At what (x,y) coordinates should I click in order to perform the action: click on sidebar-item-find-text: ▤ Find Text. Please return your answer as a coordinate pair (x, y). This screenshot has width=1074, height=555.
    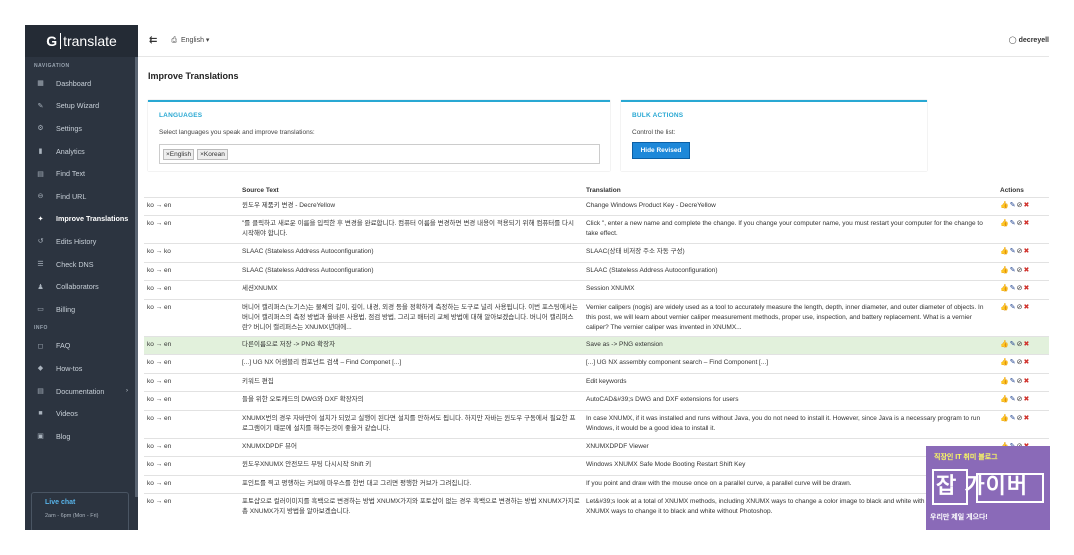
    Looking at the image, I should click on (81, 173).